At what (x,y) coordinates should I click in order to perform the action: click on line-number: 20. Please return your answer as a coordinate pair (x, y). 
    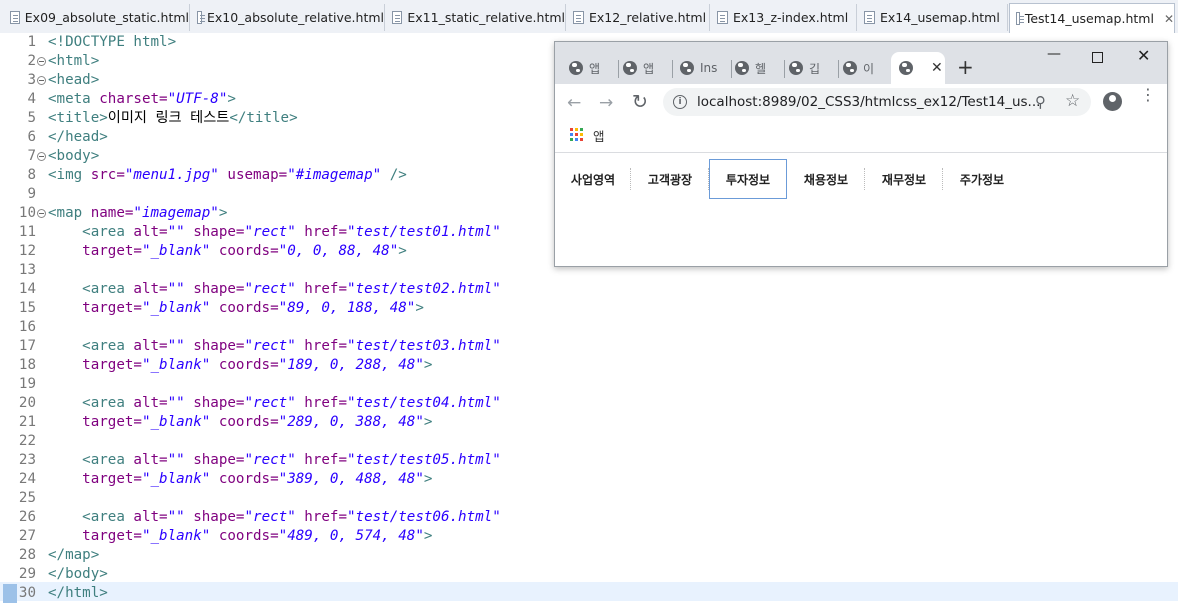
    Looking at the image, I should click on (27, 403).